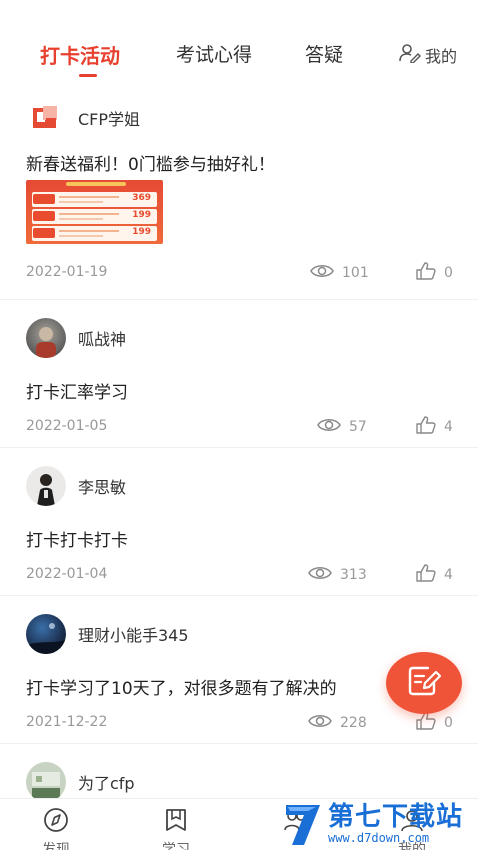 Image resolution: width=478 pixels, height=850 pixels. I want to click on view-count: 57, so click(342, 427).